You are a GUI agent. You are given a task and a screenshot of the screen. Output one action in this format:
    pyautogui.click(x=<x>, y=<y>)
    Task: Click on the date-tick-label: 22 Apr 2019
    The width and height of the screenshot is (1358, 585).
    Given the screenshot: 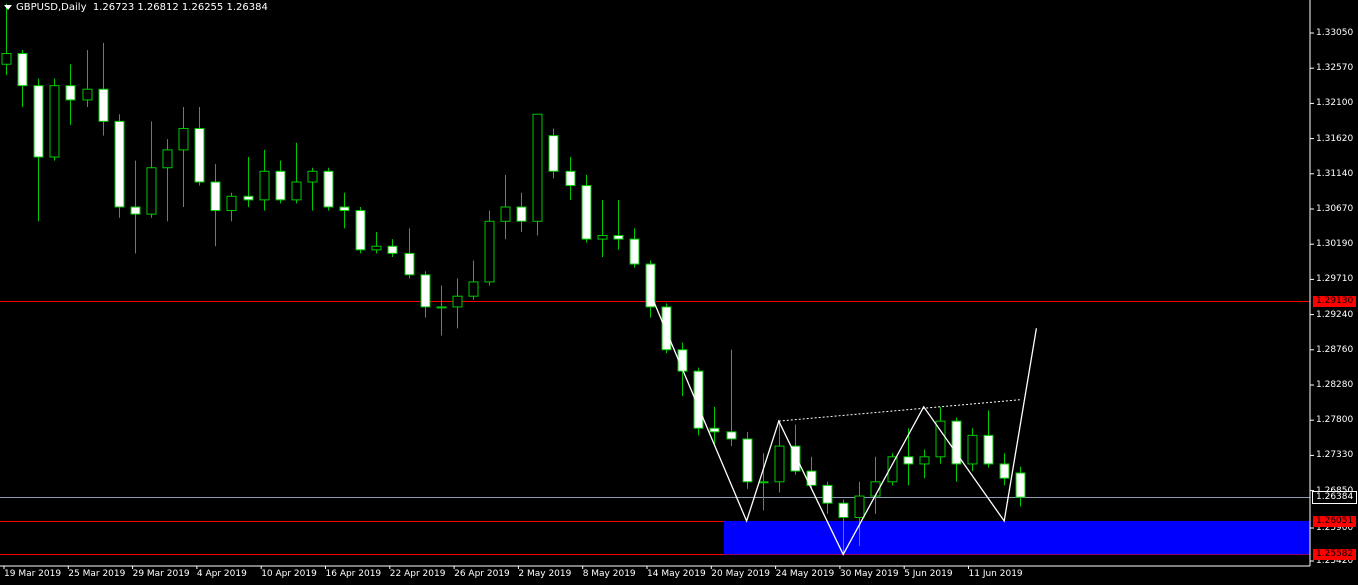 What is the action you would take?
    pyautogui.click(x=417, y=574)
    